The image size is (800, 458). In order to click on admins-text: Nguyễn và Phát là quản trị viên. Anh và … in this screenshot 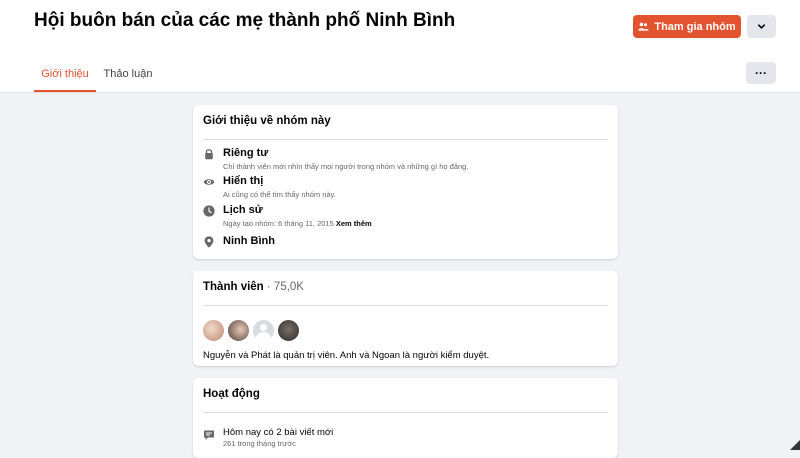, I will do `click(346, 355)`.